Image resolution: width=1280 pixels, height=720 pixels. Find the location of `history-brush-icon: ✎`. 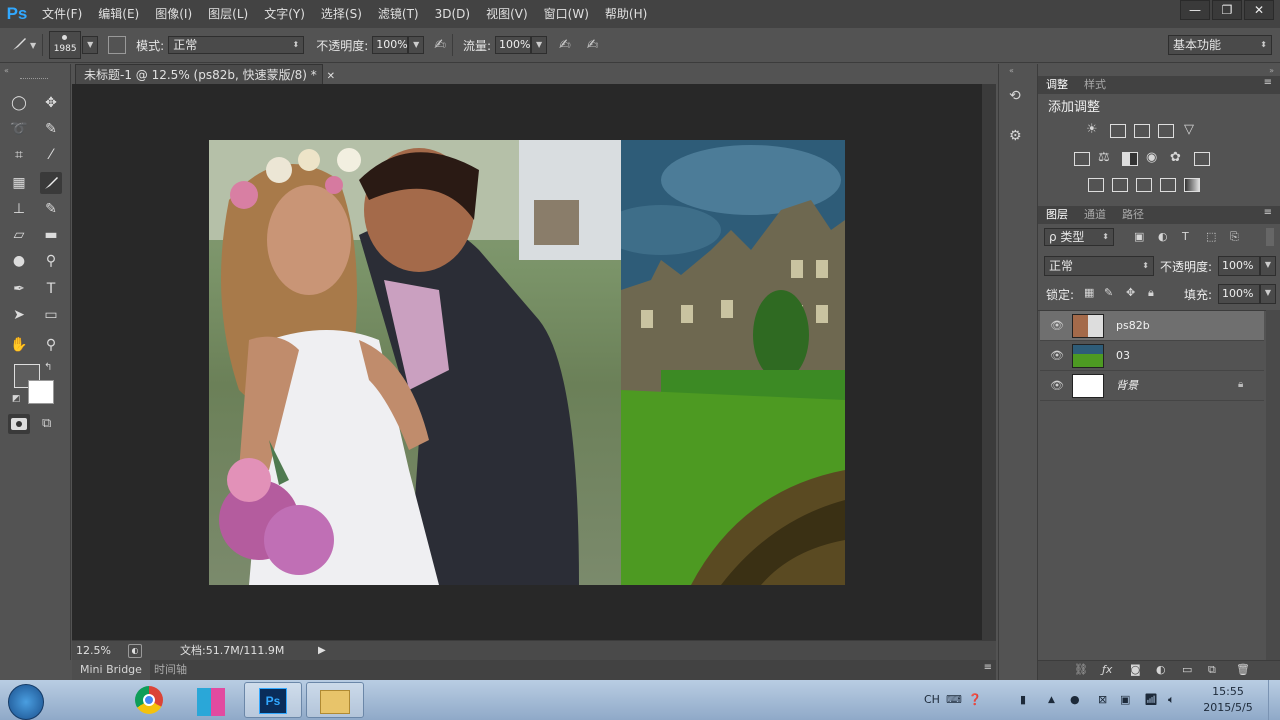

history-brush-icon: ✎ is located at coordinates (51, 209).